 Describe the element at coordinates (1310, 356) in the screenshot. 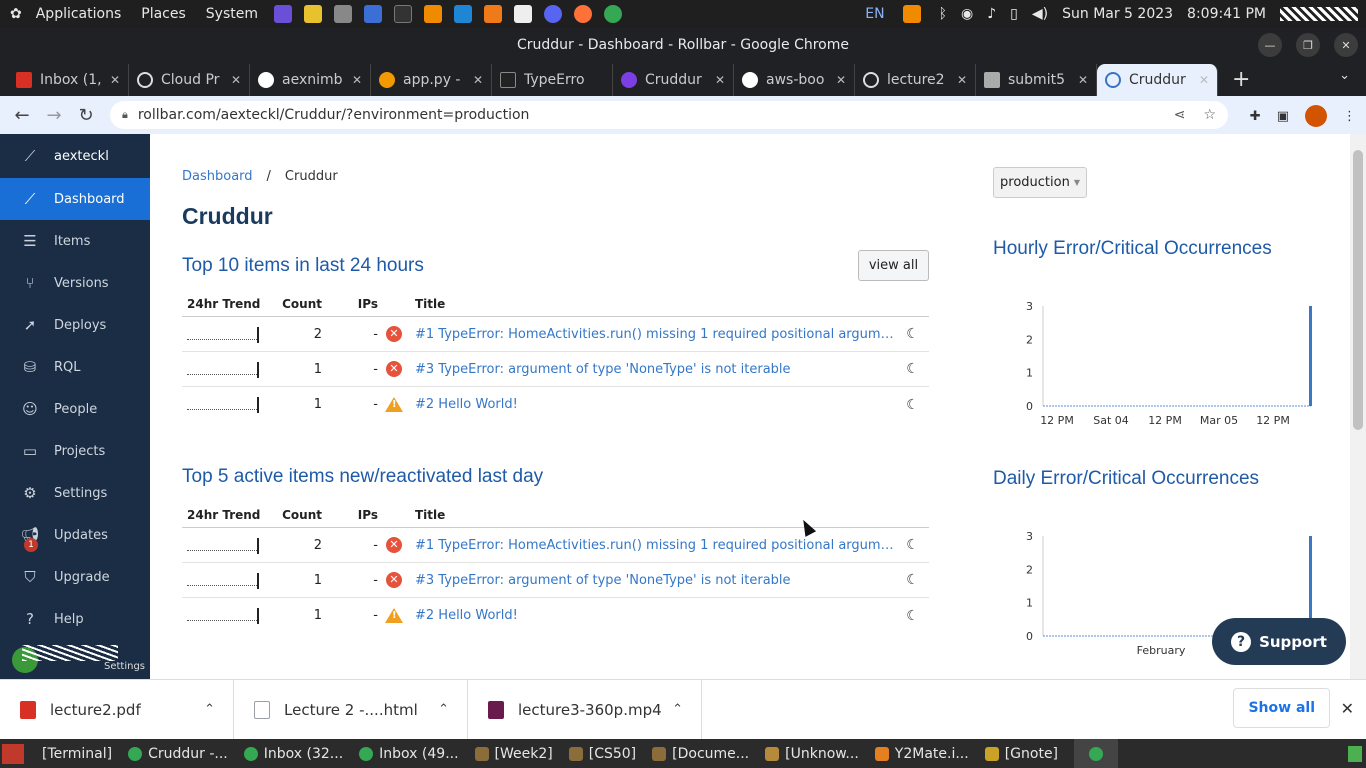

I see `chart-bar` at that location.